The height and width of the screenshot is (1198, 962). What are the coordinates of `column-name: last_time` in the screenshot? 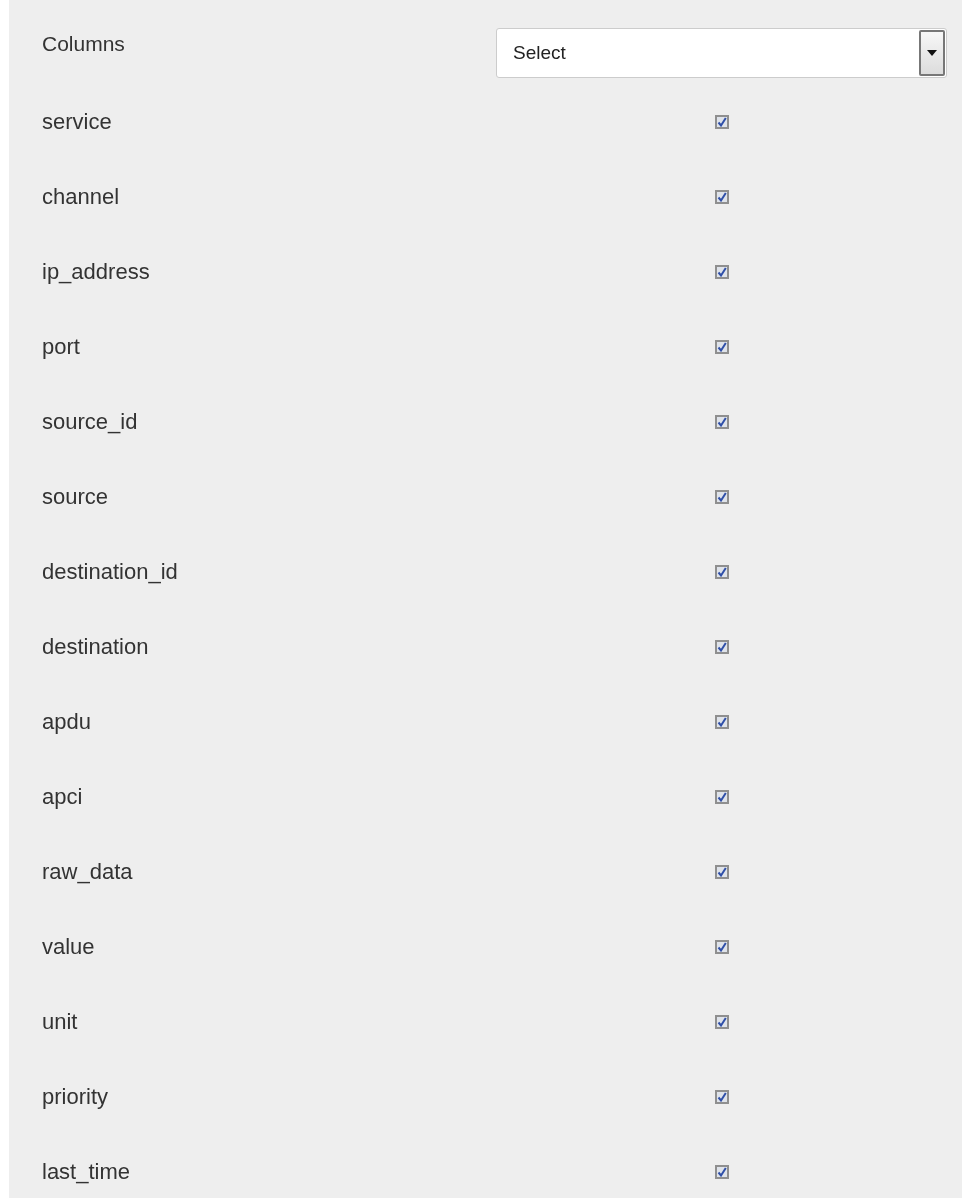 It's located at (86, 1171).